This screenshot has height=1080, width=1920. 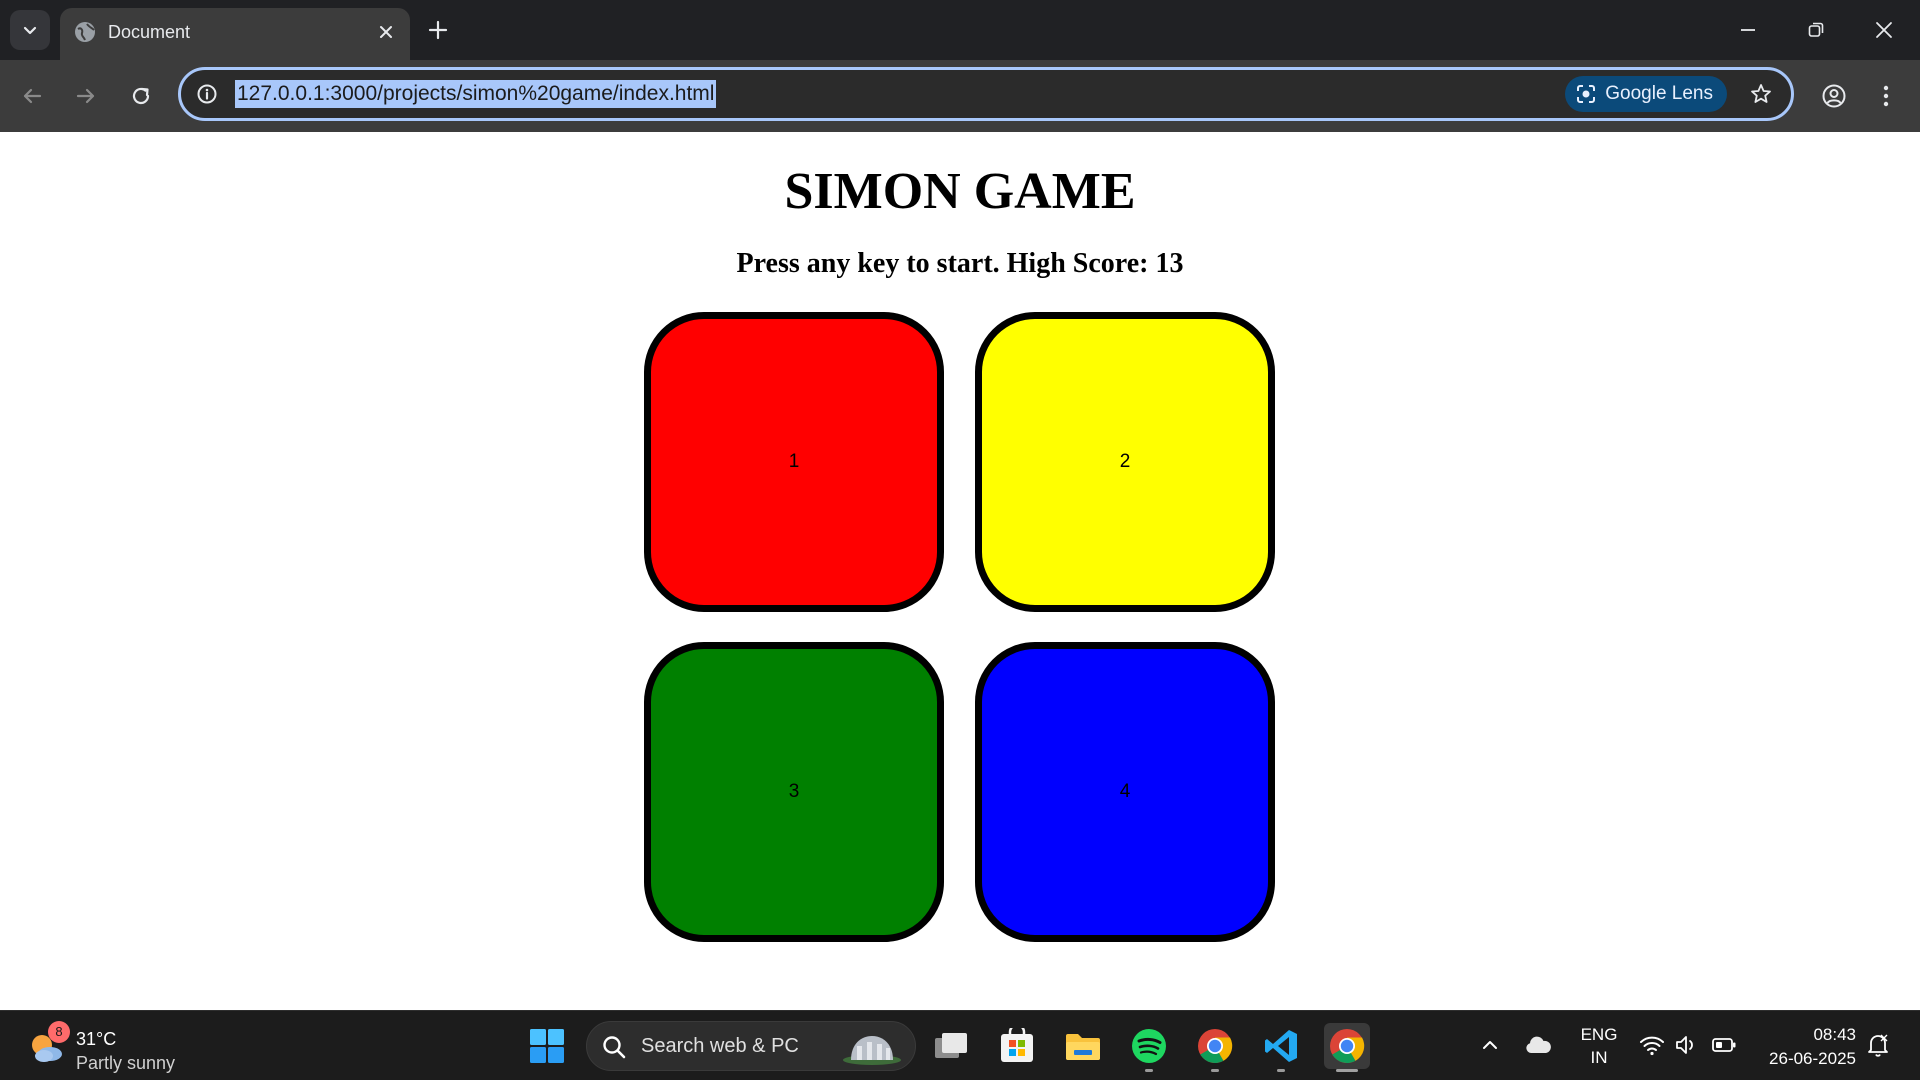 I want to click on forward-arrow-icon, so click(x=85, y=96).